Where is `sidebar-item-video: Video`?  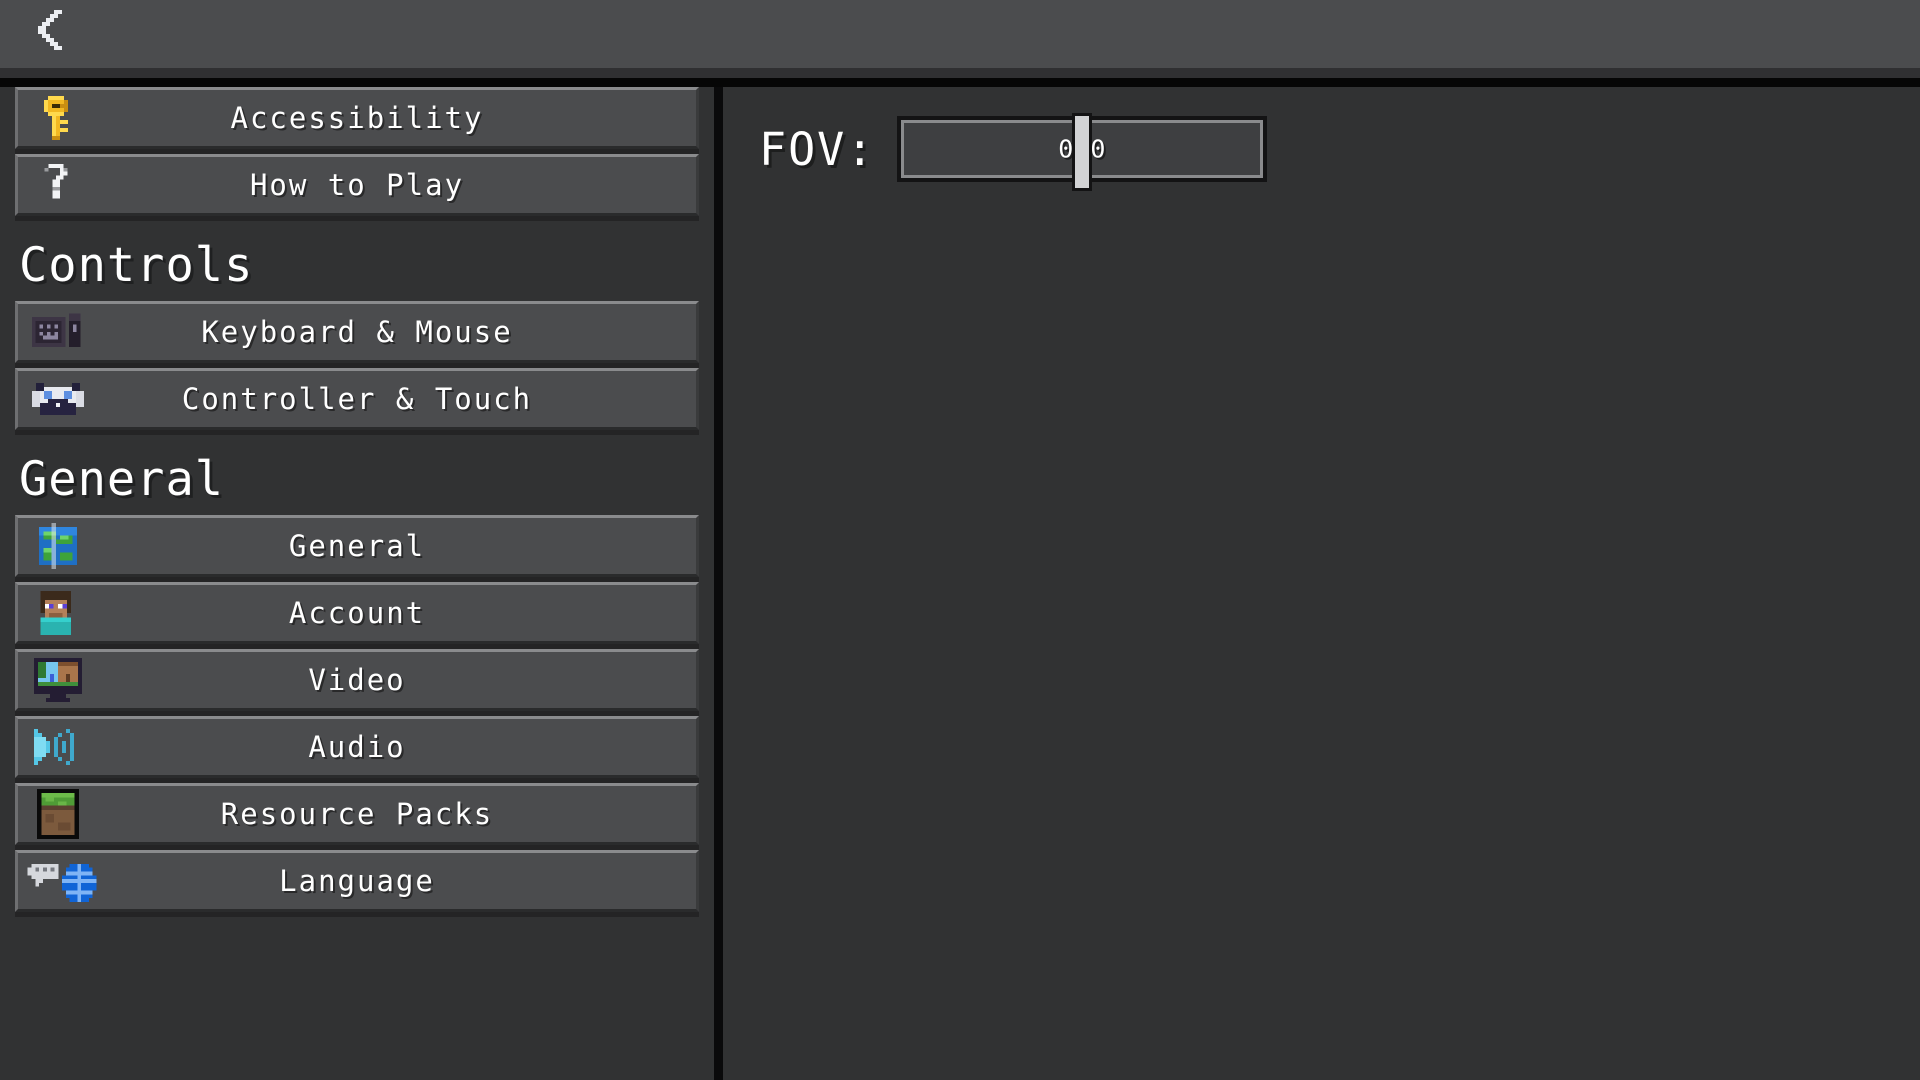 sidebar-item-video: Video is located at coordinates (357, 680).